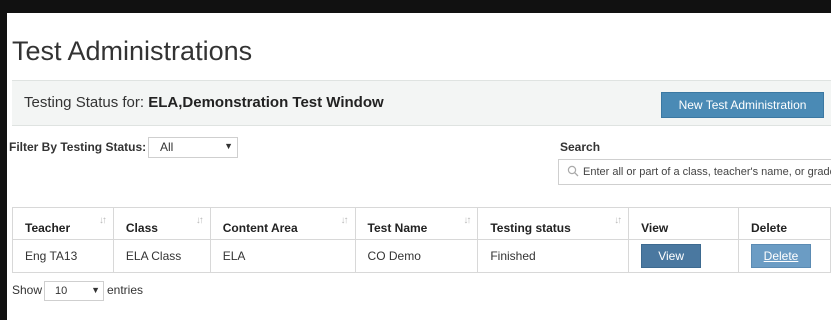 The height and width of the screenshot is (320, 831). Describe the element at coordinates (161, 256) in the screenshot. I see `cell-class: ELA Class` at that location.